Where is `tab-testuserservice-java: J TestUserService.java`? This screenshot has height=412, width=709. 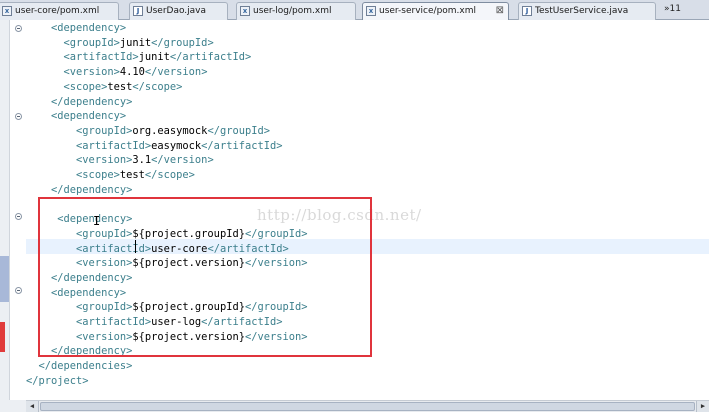
tab-testuserservice-java: J TestUserService.java is located at coordinates (587, 11).